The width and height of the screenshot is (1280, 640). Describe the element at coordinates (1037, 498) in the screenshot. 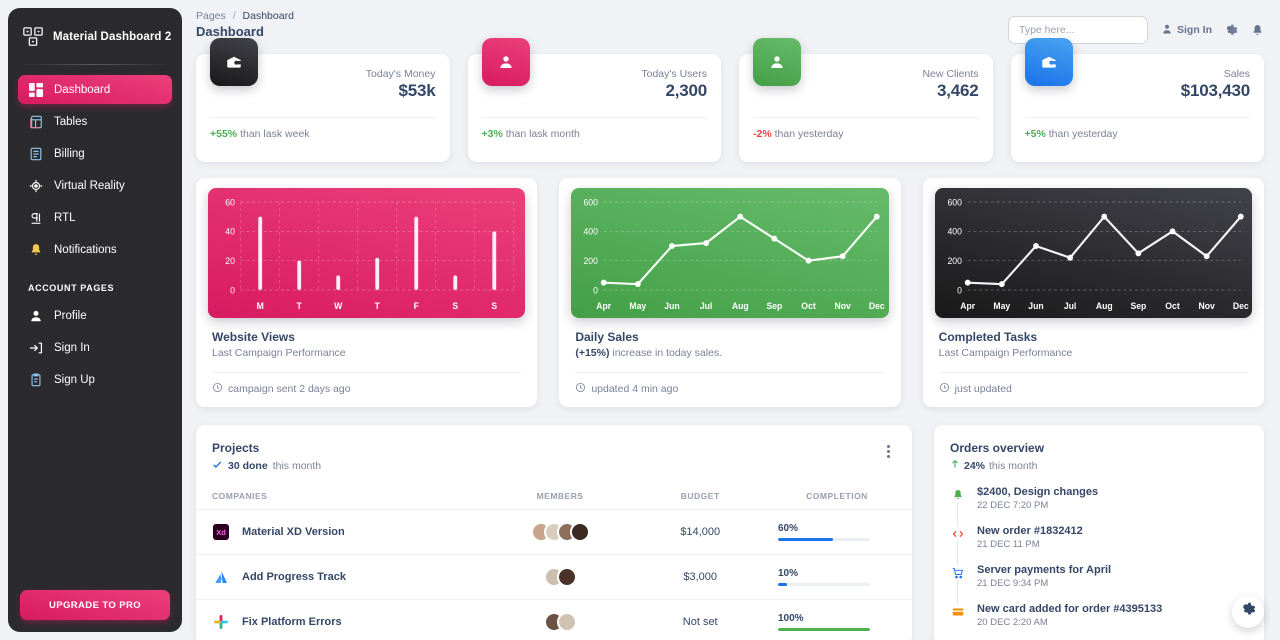

I see `timeline-item-body: $2400, Design changes 22 DEC 7:20 PM` at that location.